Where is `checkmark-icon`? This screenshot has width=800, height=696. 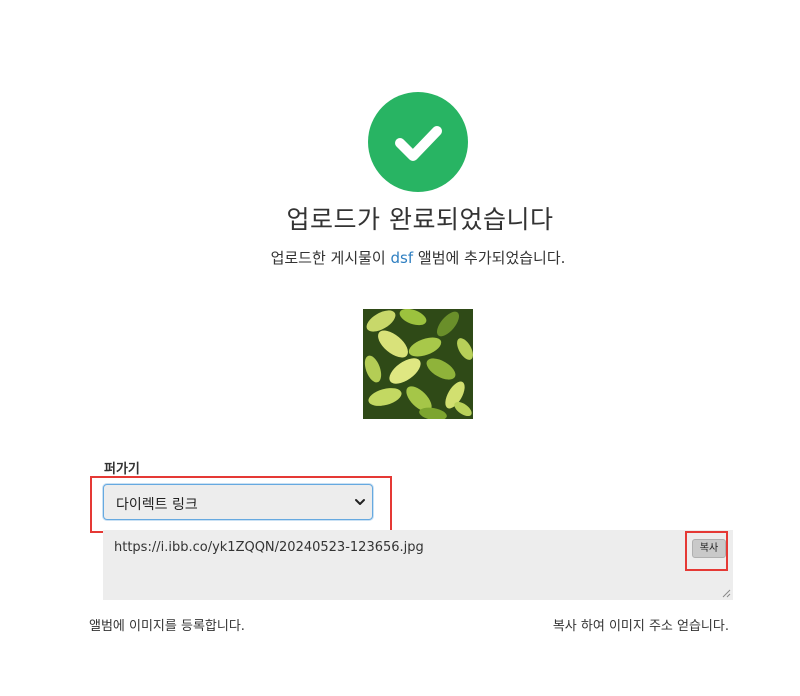
checkmark-icon is located at coordinates (418, 143).